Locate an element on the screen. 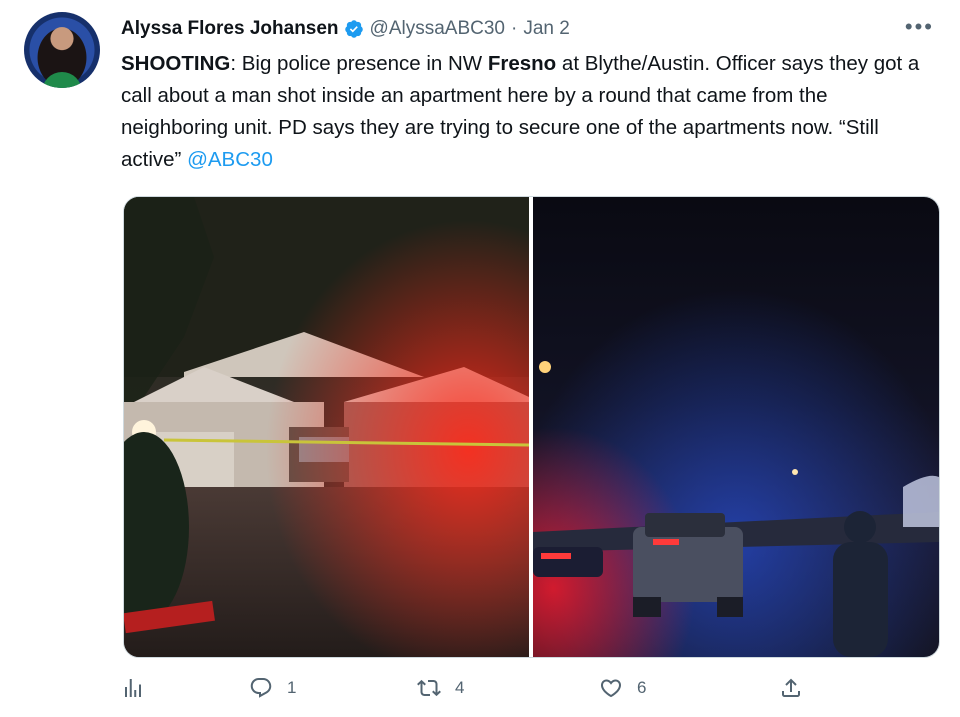 This screenshot has height=717, width=960. text-fresno: Fresno is located at coordinates (522, 63).